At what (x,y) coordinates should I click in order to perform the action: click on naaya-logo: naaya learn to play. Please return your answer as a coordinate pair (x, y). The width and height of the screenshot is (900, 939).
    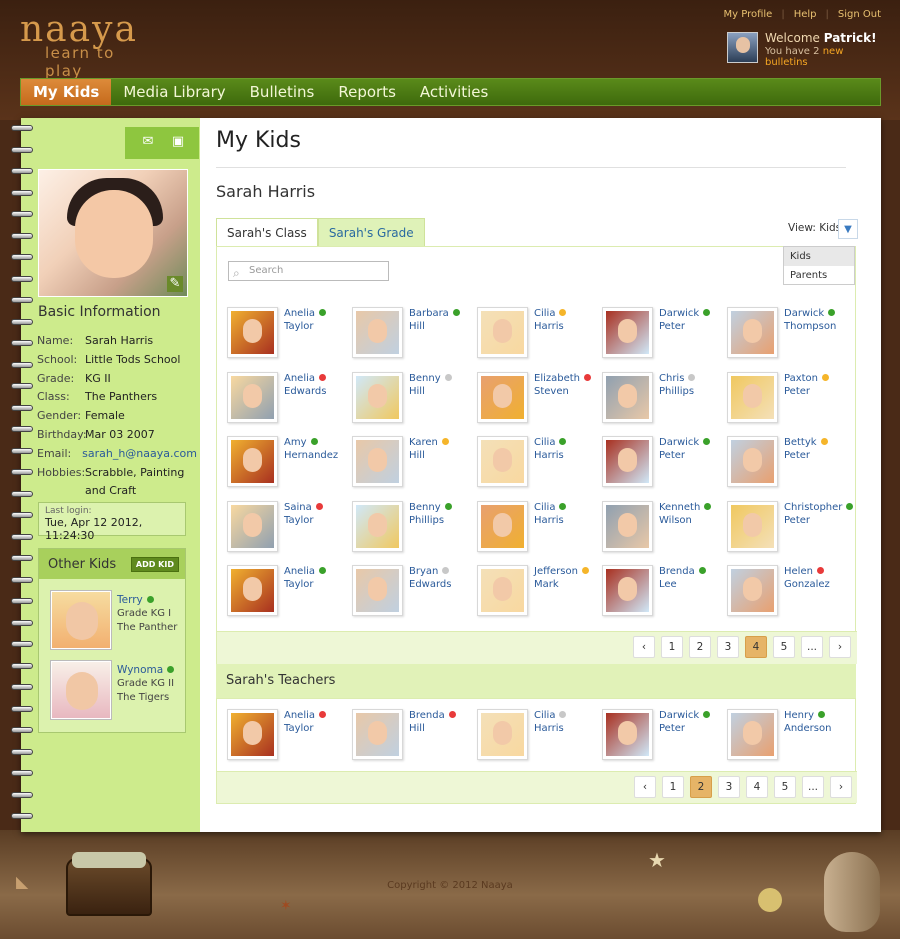
    Looking at the image, I should click on (87, 46).